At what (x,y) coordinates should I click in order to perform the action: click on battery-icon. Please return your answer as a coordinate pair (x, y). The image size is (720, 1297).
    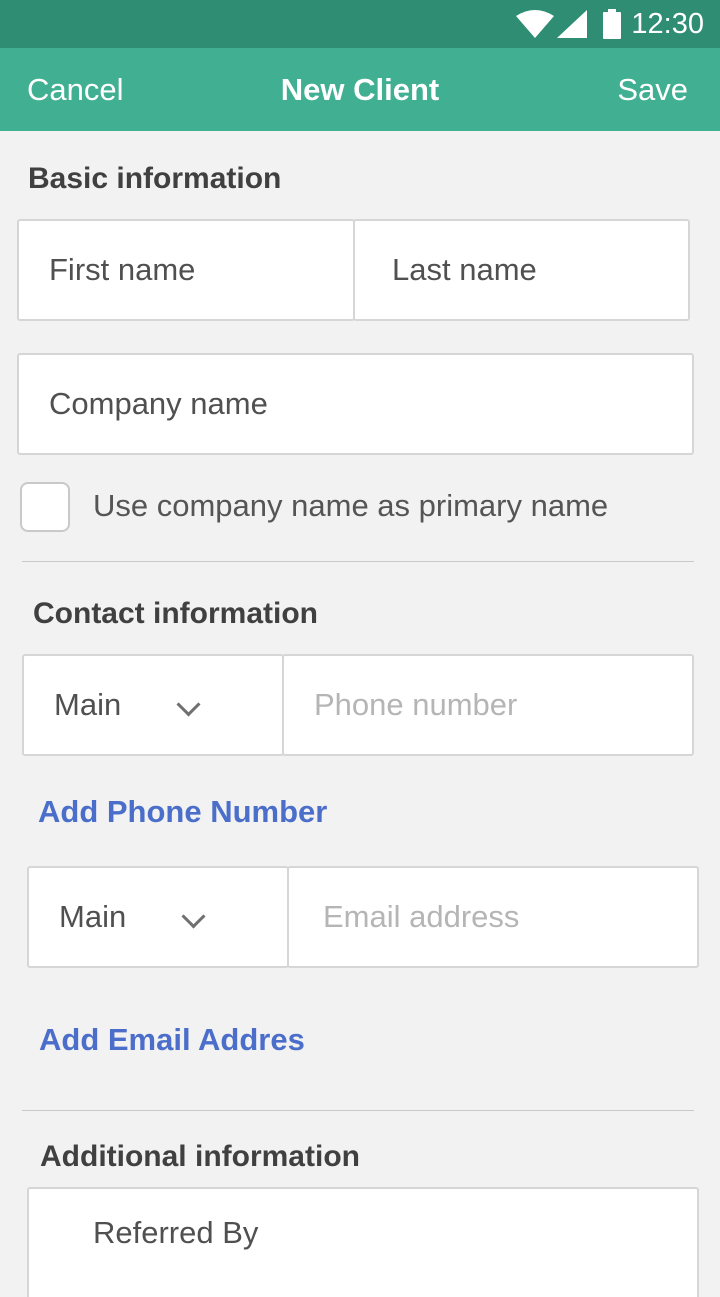
    Looking at the image, I should click on (612, 24).